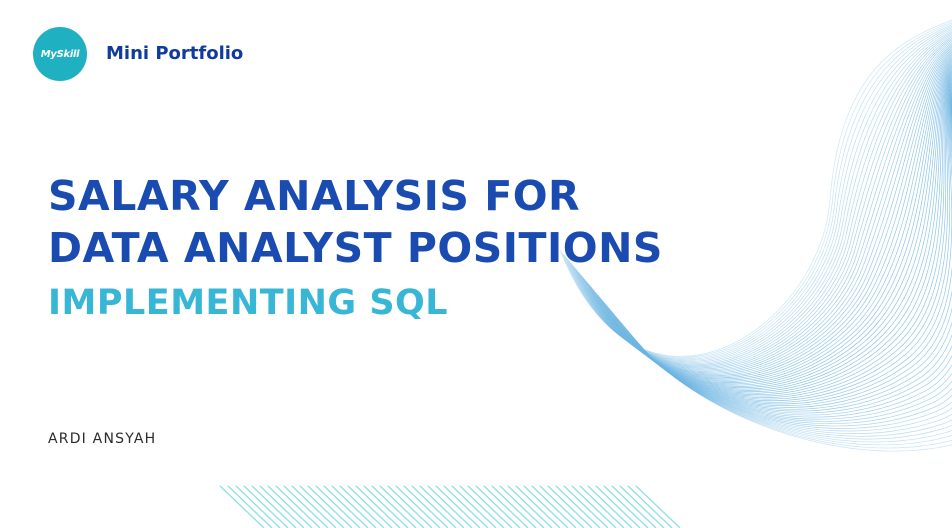 The image size is (952, 528). I want to click on title-line-1: SALARY ANALYSIS FOR, so click(314, 196).